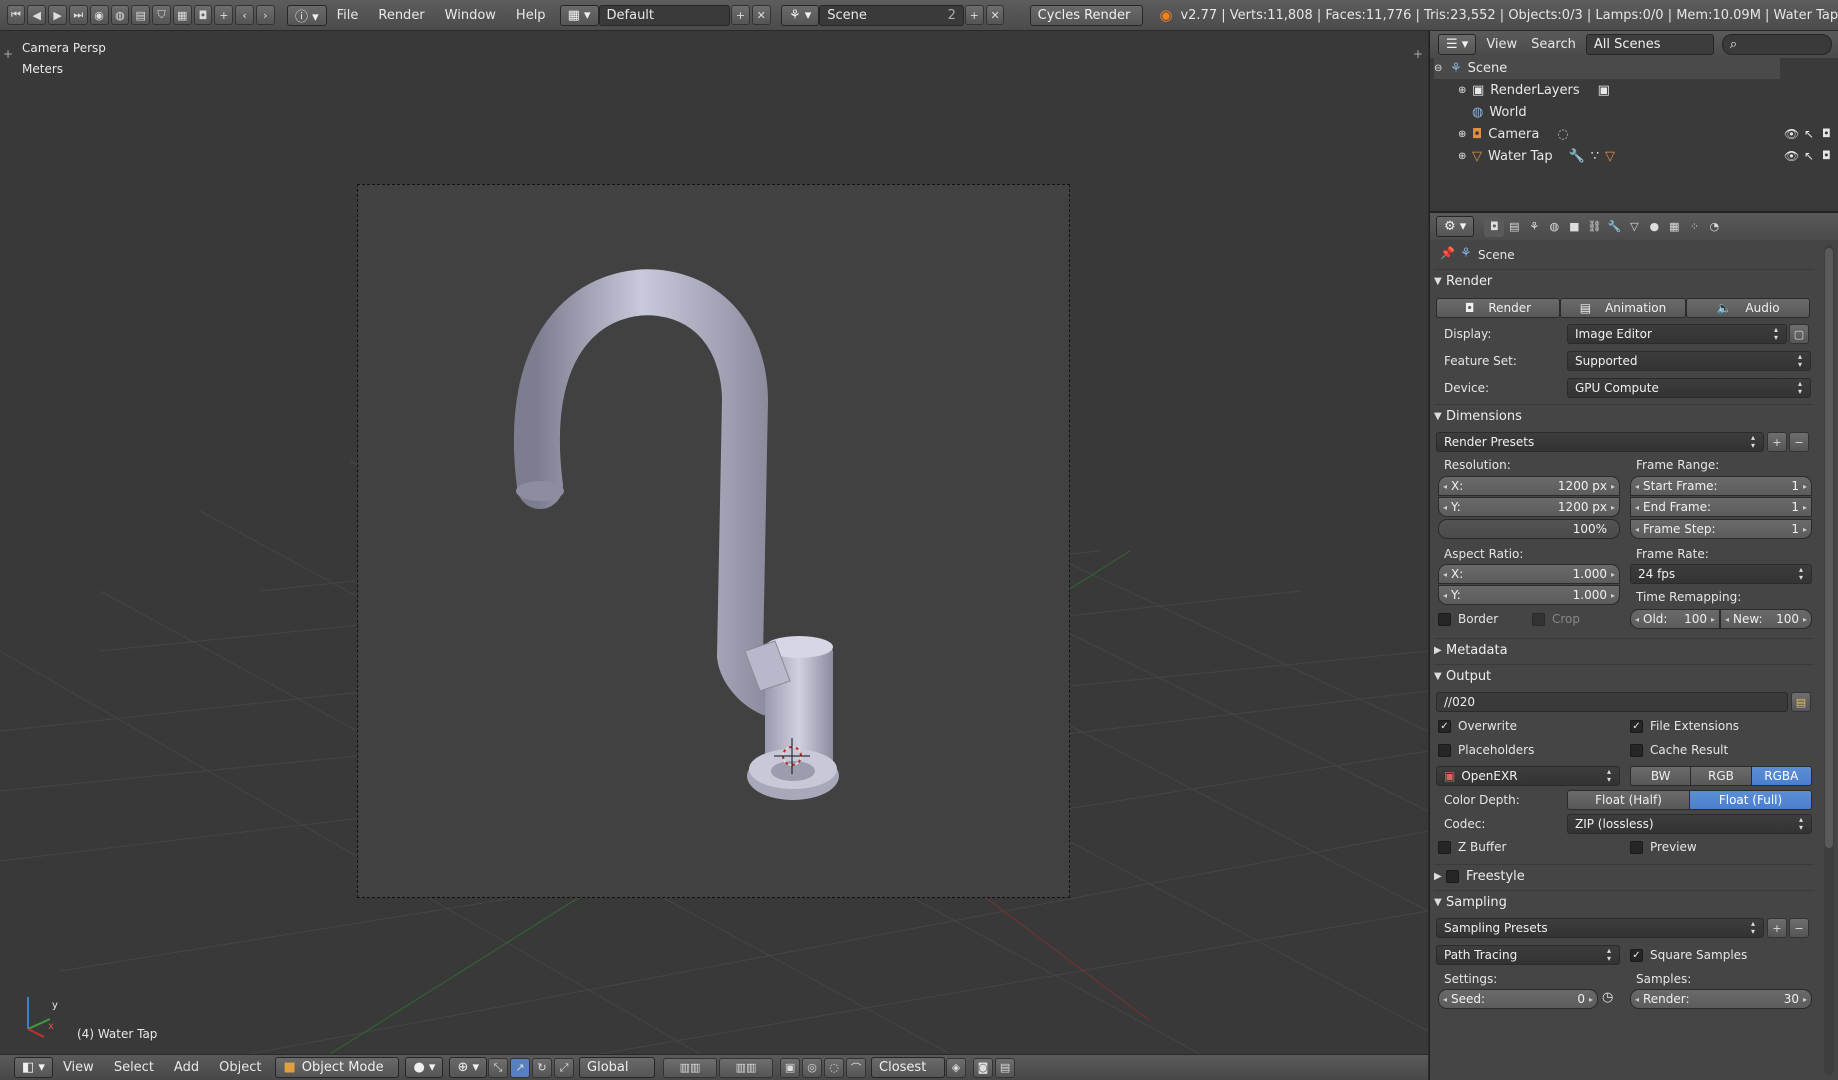 The image size is (1838, 1080). I want to click on scene-icon: ⚘ ▾, so click(800, 15).